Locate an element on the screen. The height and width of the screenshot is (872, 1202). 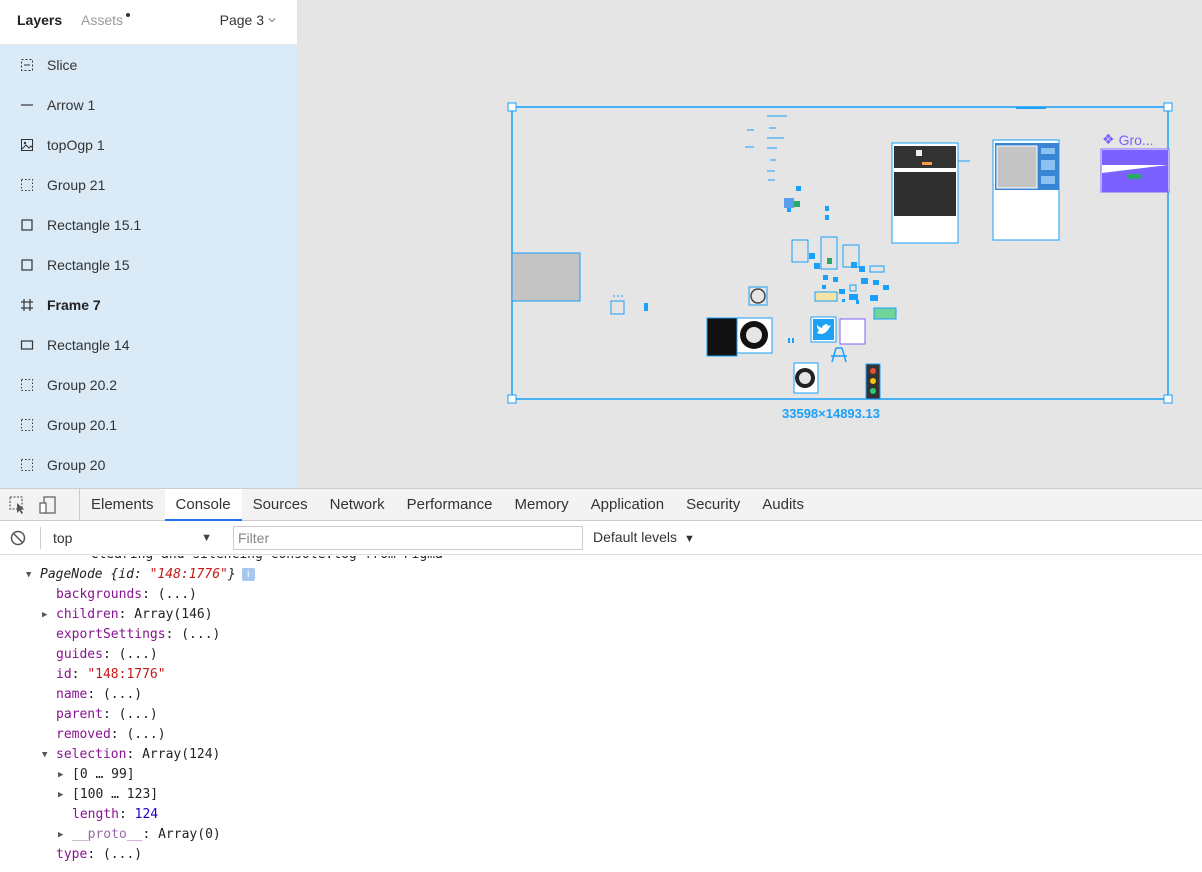
prop-key: children is located at coordinates (87, 614).